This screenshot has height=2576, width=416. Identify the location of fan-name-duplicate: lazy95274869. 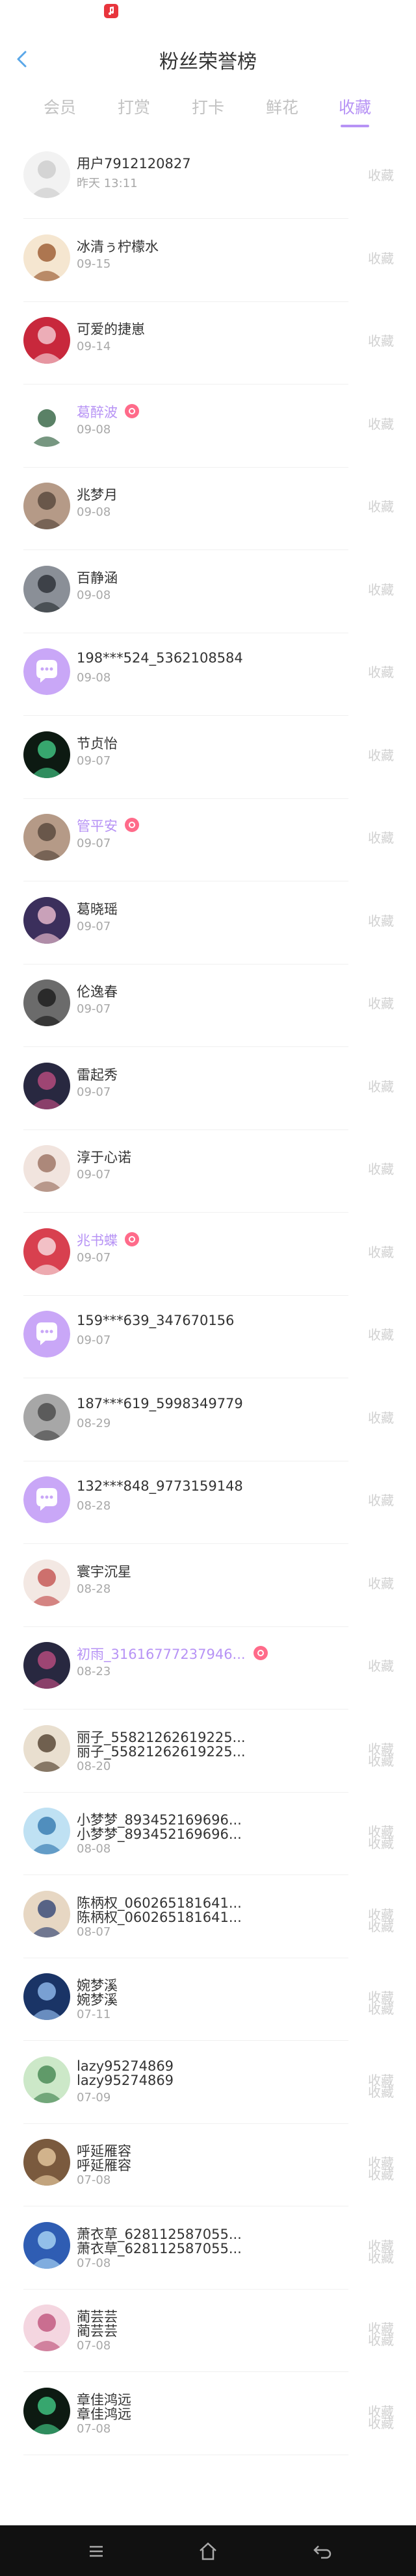
(126, 2080).